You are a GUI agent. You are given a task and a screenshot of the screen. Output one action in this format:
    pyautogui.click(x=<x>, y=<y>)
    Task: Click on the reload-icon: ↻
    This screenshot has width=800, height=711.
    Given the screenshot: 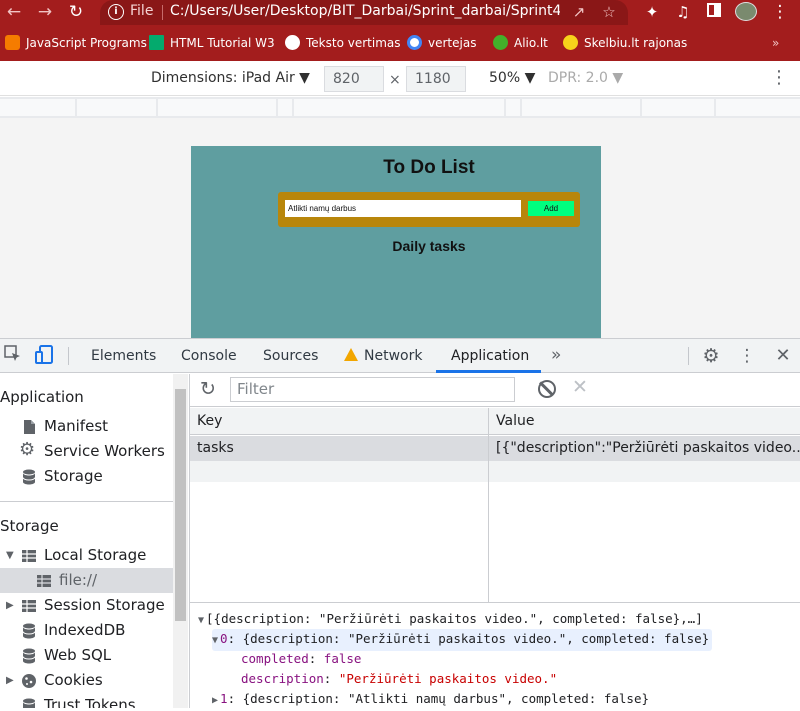 What is the action you would take?
    pyautogui.click(x=76, y=12)
    